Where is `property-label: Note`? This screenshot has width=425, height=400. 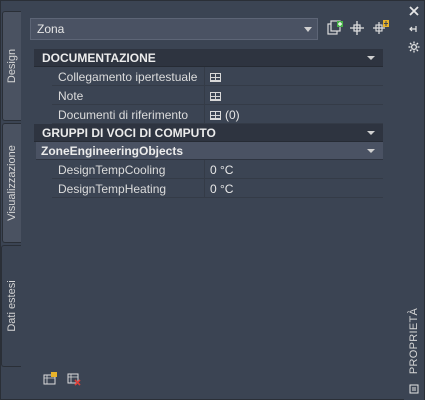 property-label: Note is located at coordinates (71, 96).